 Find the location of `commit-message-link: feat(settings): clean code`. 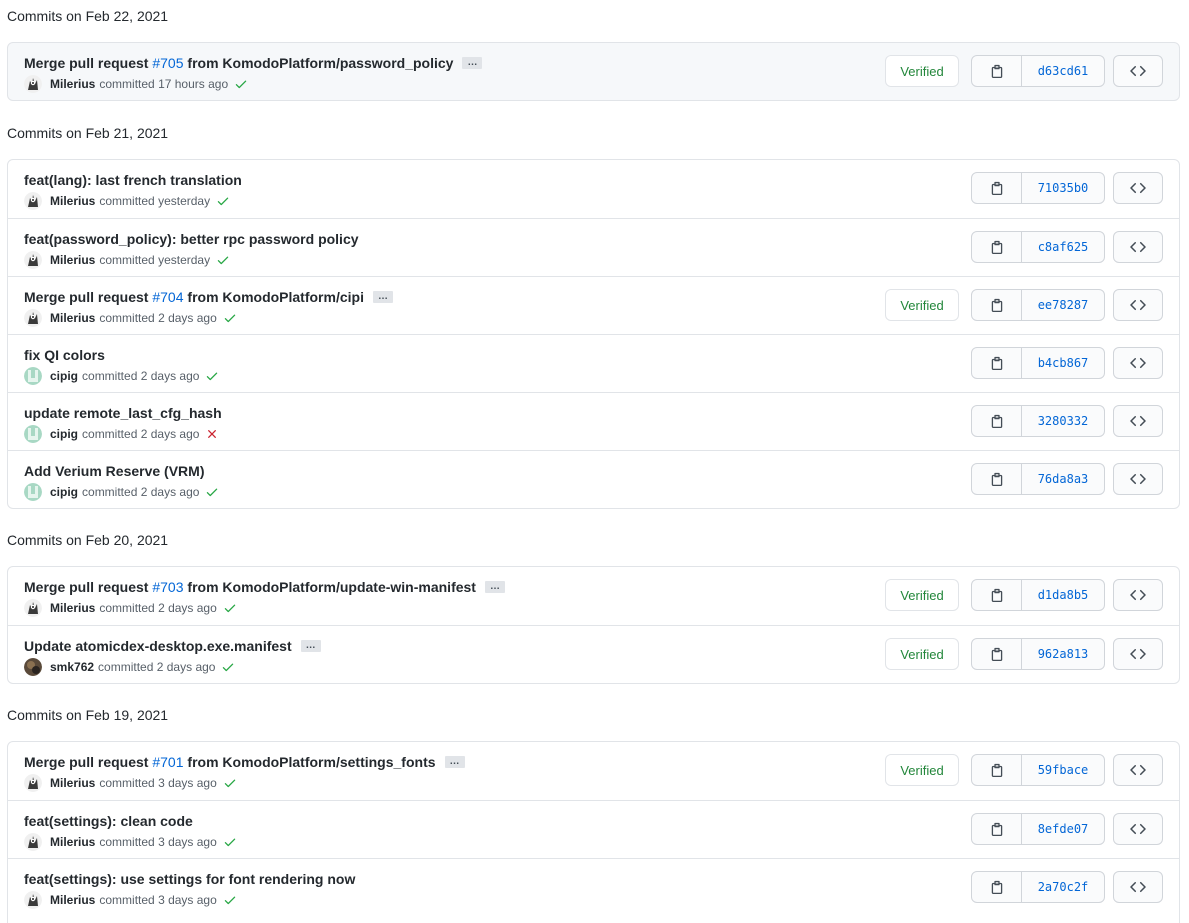

commit-message-link: feat(settings): clean code is located at coordinates (108, 821).